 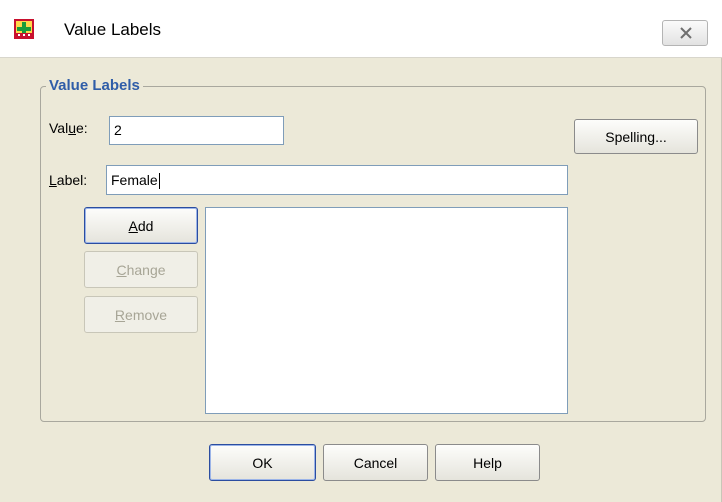 I want to click on value-input: 2, so click(x=196, y=130).